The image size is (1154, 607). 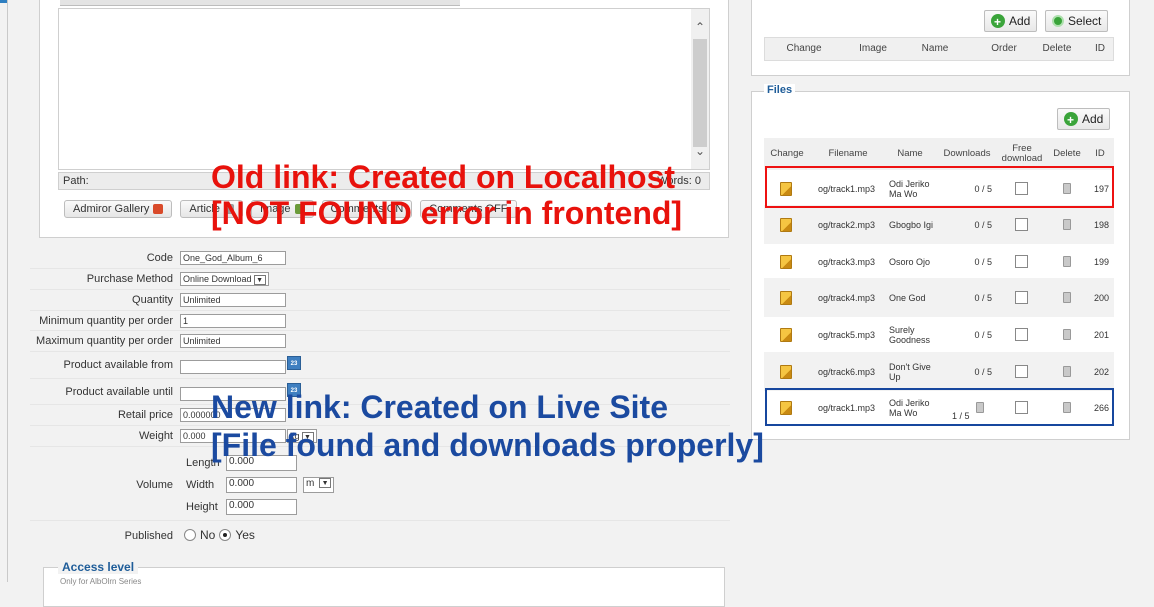 I want to click on filename-cell: og/track3.mp3, so click(x=847, y=261).